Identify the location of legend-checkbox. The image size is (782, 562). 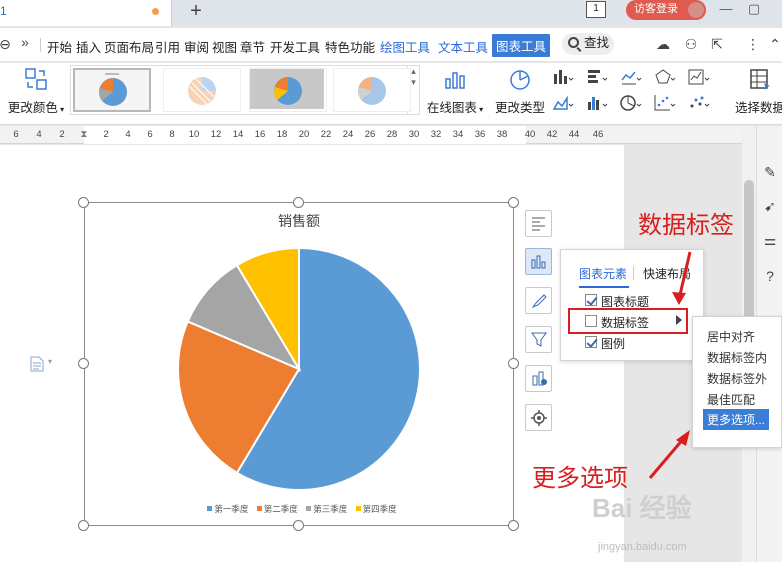
(591, 342).